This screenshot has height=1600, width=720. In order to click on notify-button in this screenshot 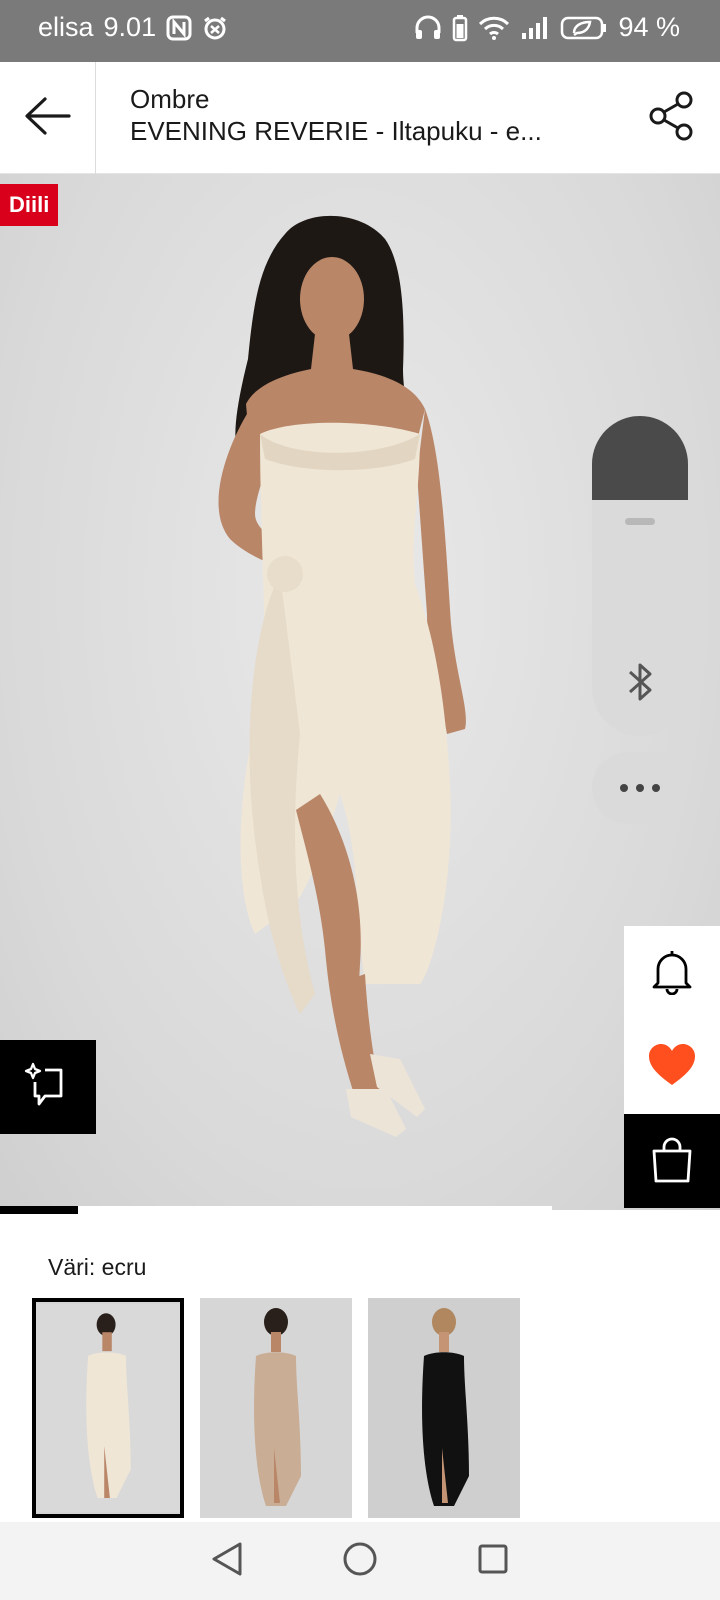, I will do `click(672, 973)`.